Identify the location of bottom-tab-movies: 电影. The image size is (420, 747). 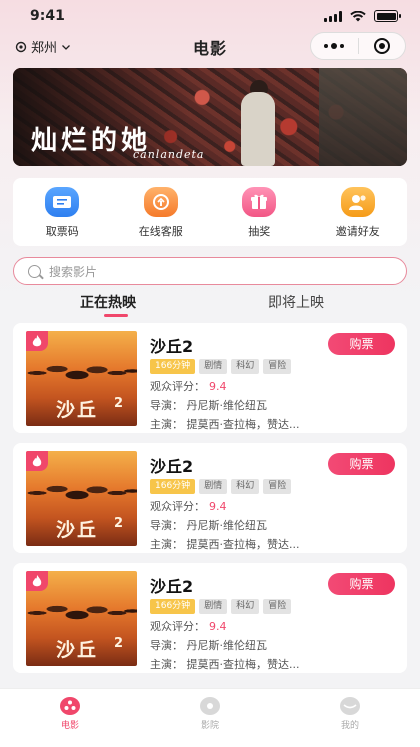
(70, 718).